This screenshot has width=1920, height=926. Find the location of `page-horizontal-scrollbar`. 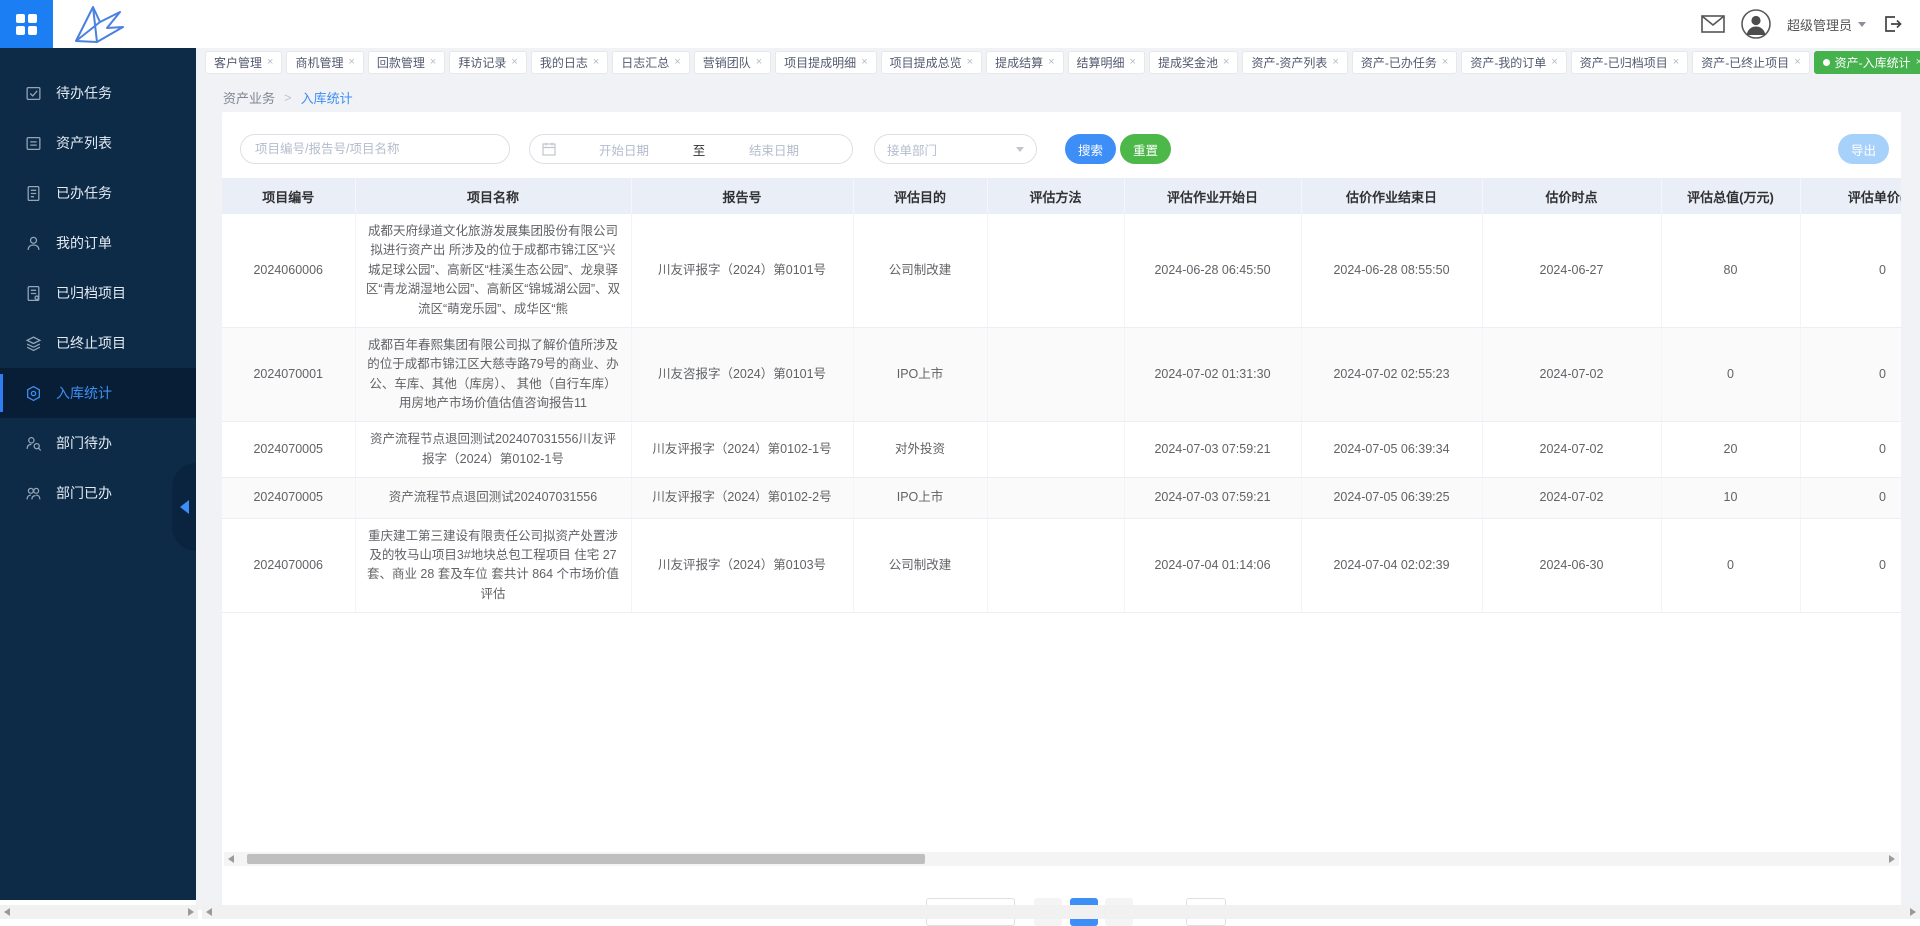

page-horizontal-scrollbar is located at coordinates (1061, 912).